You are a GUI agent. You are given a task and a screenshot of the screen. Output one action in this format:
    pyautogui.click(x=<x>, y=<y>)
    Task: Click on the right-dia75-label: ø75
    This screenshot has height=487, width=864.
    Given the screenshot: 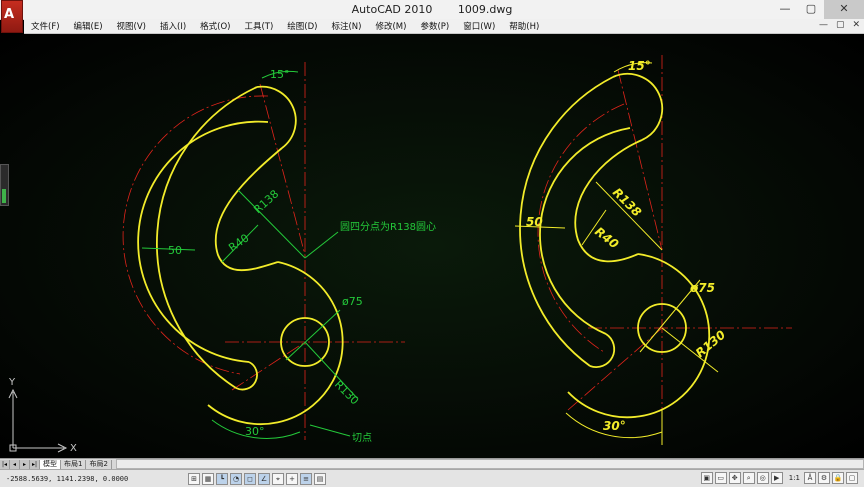 What is the action you would take?
    pyautogui.click(x=702, y=288)
    